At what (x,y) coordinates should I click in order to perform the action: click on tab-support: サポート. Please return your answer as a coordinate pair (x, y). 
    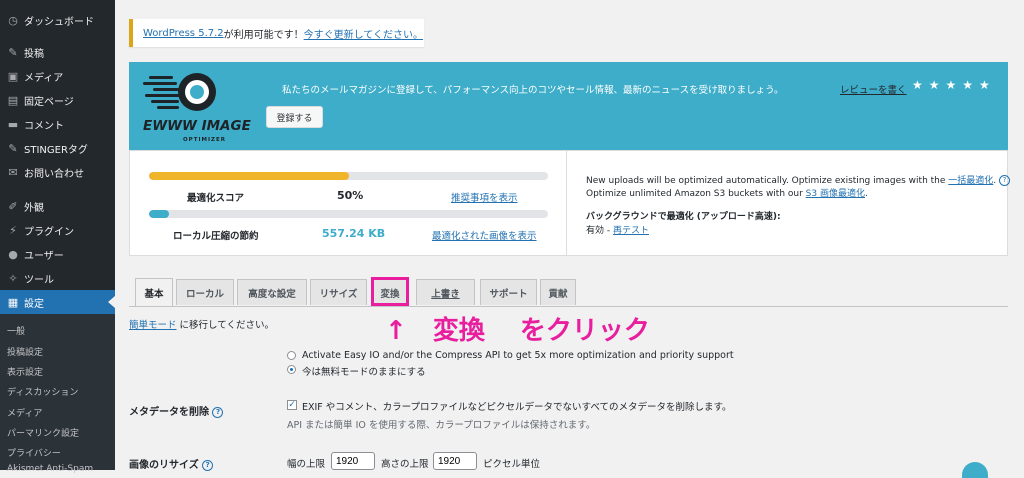
    Looking at the image, I should click on (508, 292).